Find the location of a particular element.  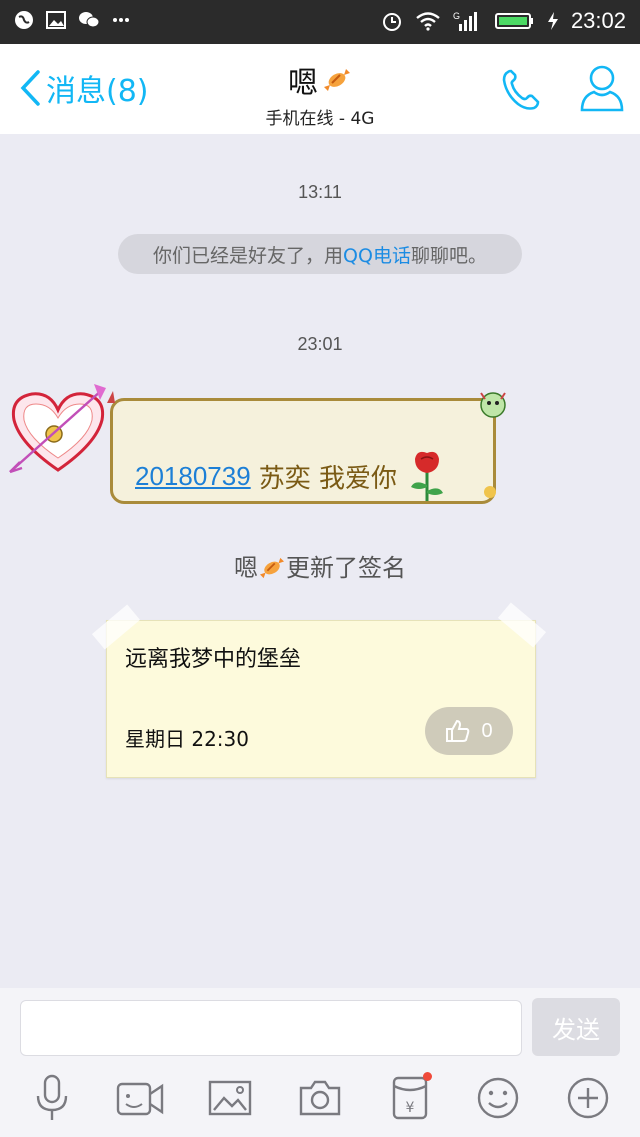

message-text-row: 20180739 苏奕 我爱你 is located at coordinates (292, 476).